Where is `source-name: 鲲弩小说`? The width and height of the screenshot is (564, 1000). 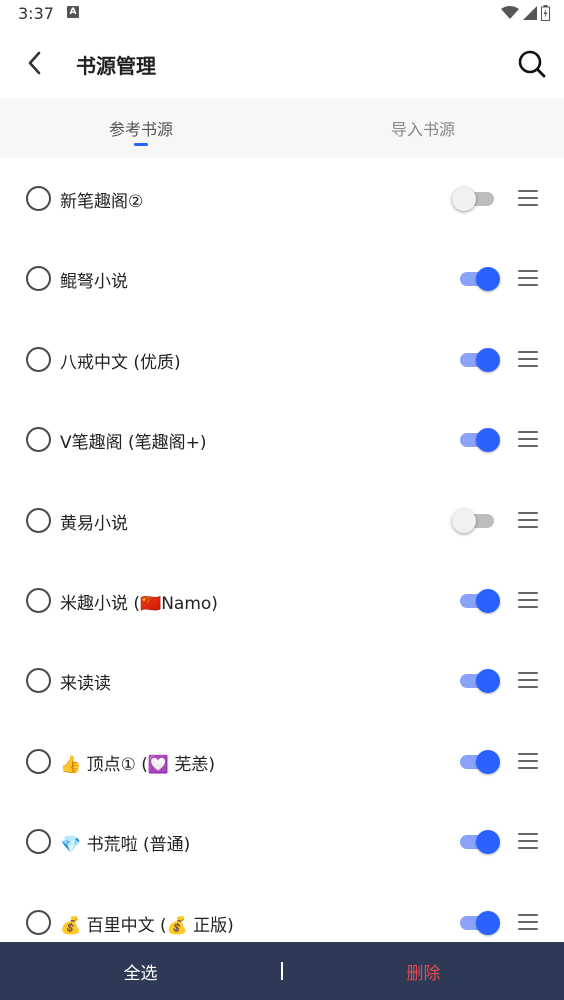 source-name: 鲲弩小说 is located at coordinates (94, 282).